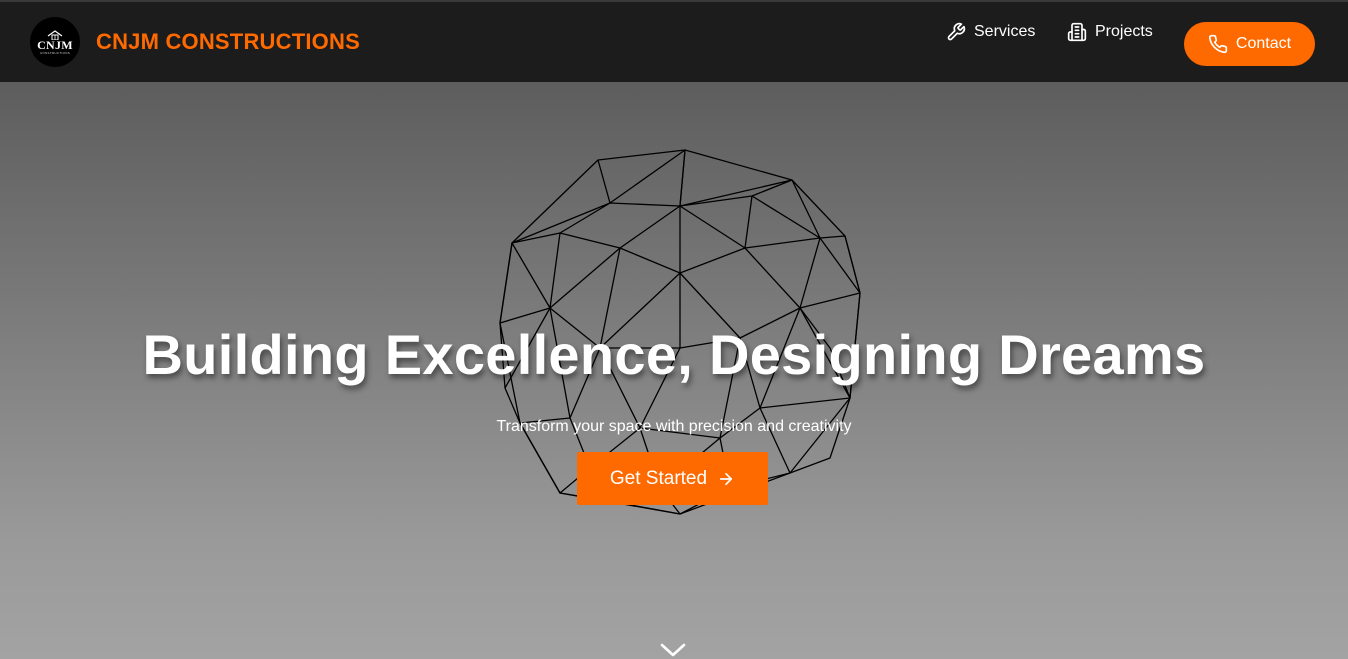 This screenshot has width=1348, height=659. Describe the element at coordinates (228, 41) in the screenshot. I see `brand-name: CNJM CONSTRUCTIONS` at that location.